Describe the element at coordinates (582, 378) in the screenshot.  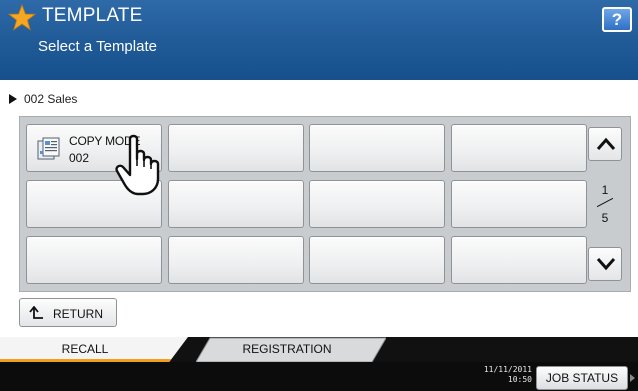
I see `job-status-button: JOB STATUS` at that location.